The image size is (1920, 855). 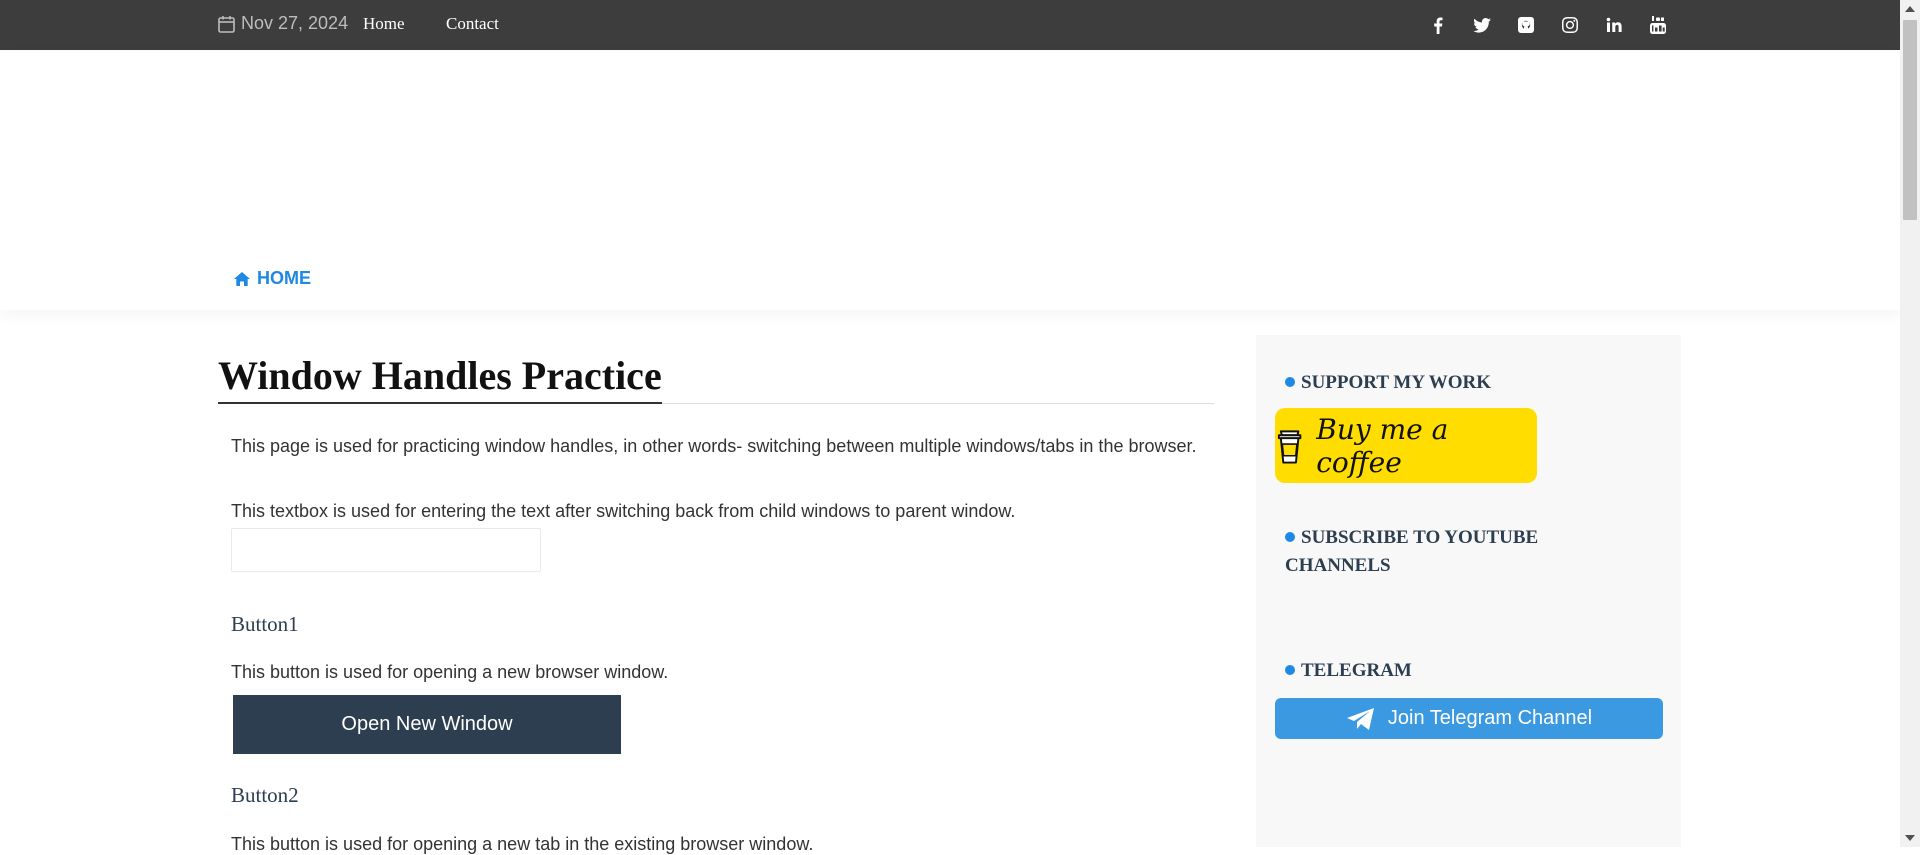 I want to click on title-divider, so click(x=938, y=403).